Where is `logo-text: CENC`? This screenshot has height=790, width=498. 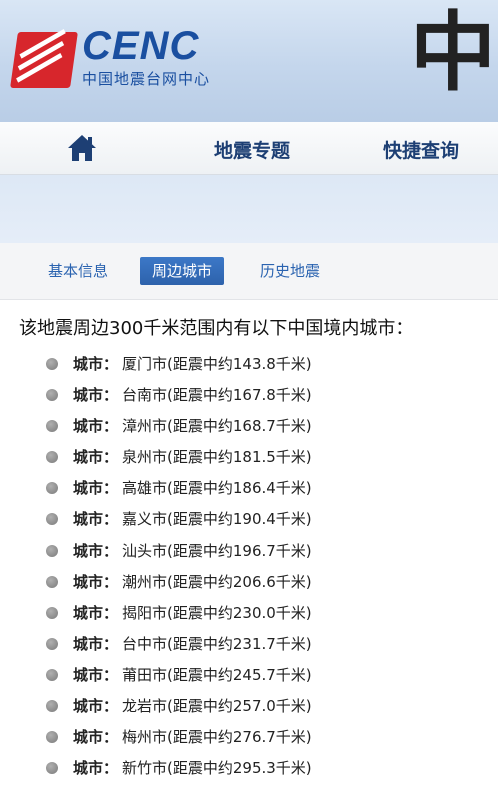 logo-text: CENC is located at coordinates (140, 46).